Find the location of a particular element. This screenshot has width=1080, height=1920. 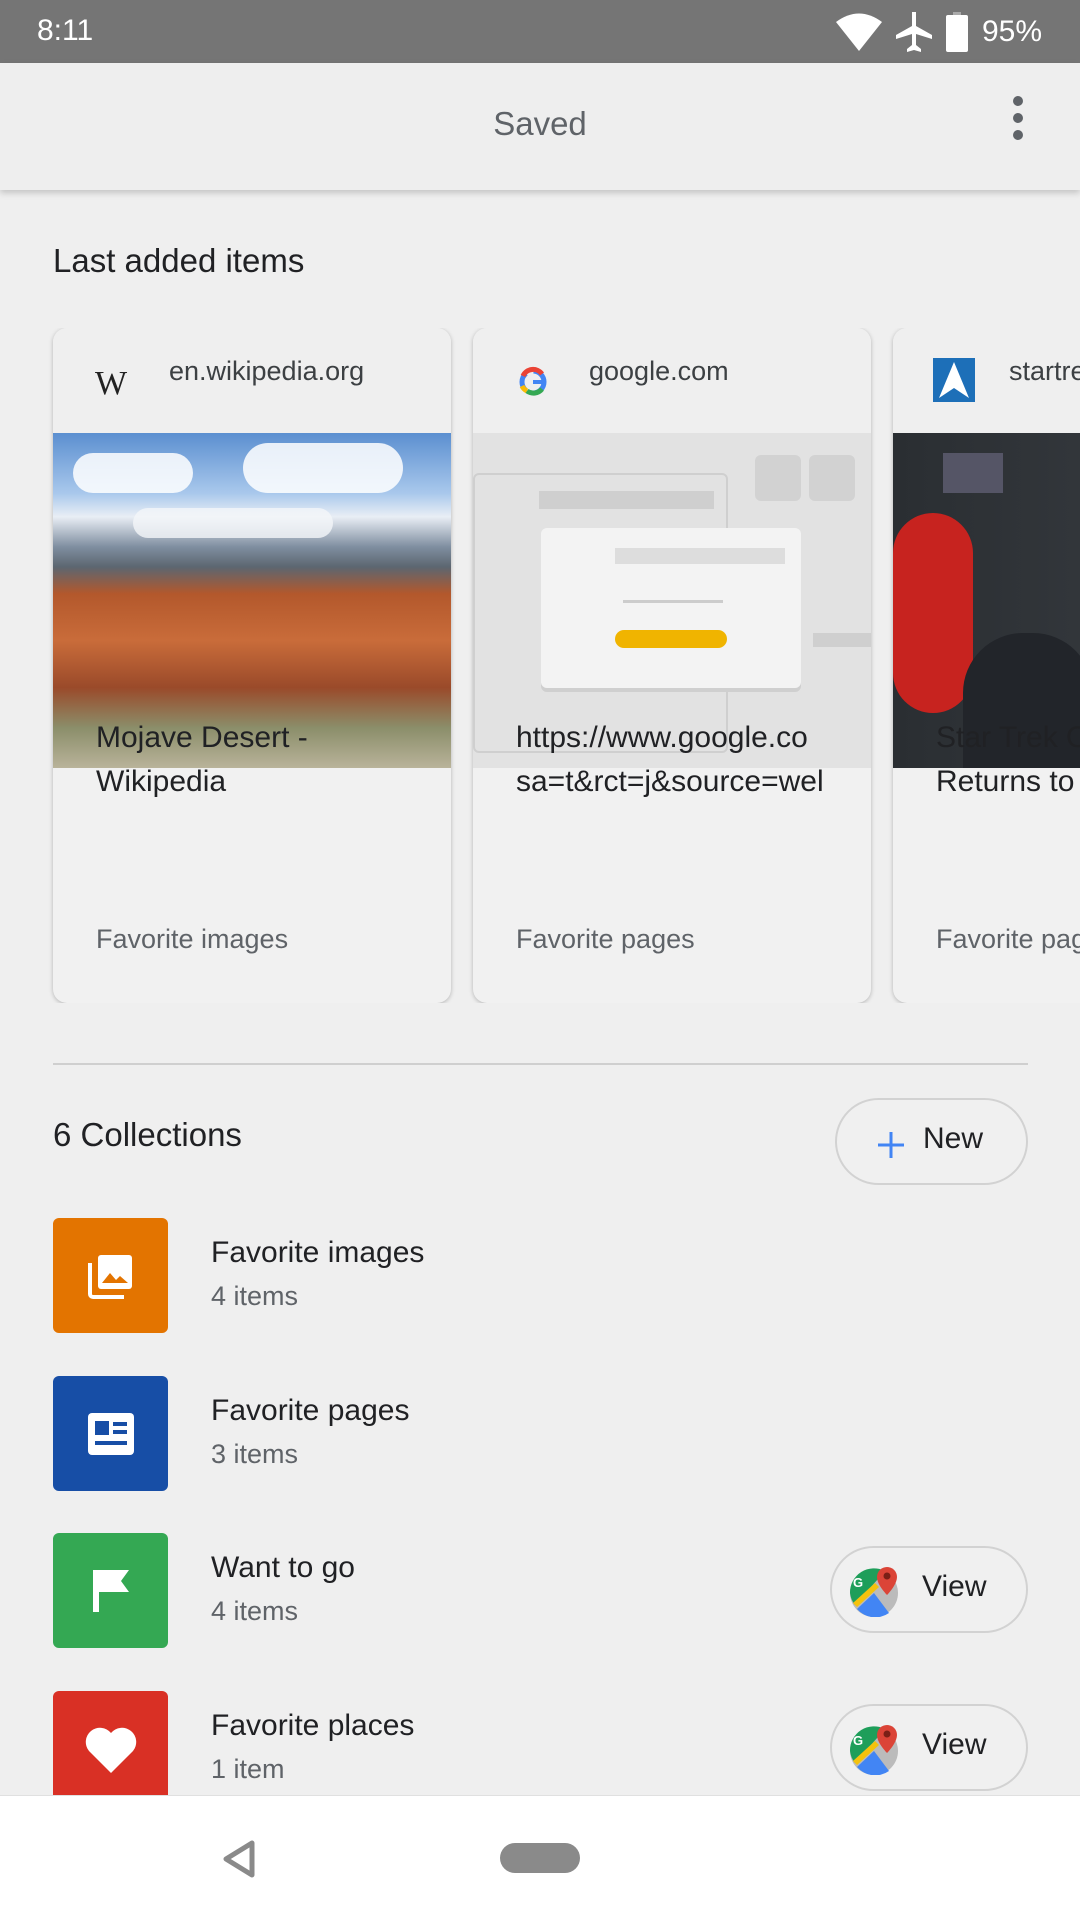

wikipedia-icon: W is located at coordinates (111, 382).